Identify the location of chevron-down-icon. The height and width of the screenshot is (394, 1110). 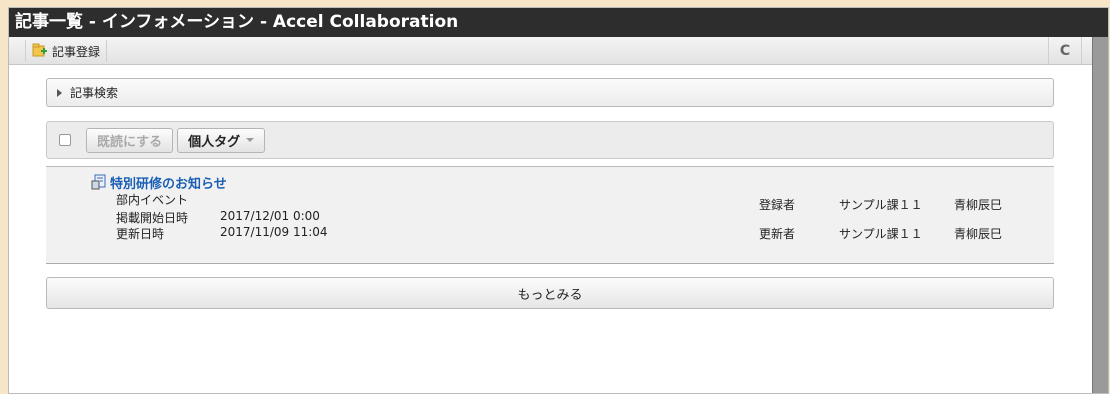
(250, 140).